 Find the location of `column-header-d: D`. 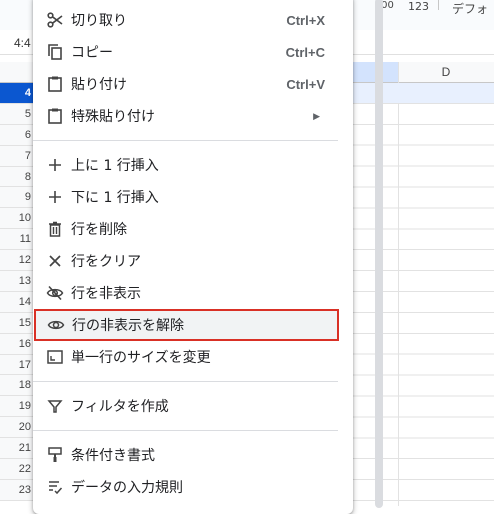

column-header-d: D is located at coordinates (446, 72).